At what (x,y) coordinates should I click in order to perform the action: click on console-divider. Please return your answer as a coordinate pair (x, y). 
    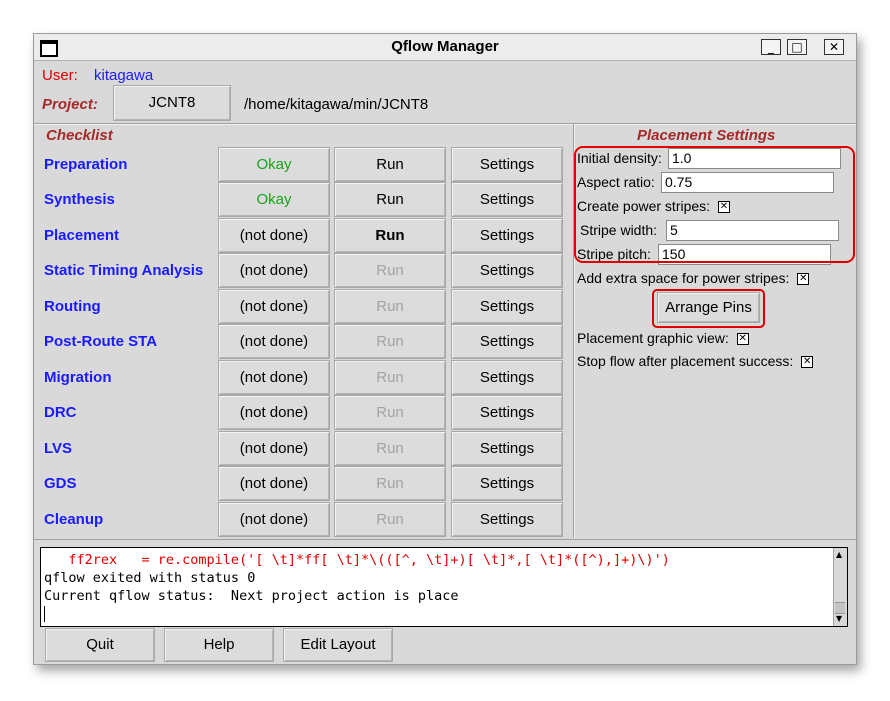
    Looking at the image, I should click on (445, 539).